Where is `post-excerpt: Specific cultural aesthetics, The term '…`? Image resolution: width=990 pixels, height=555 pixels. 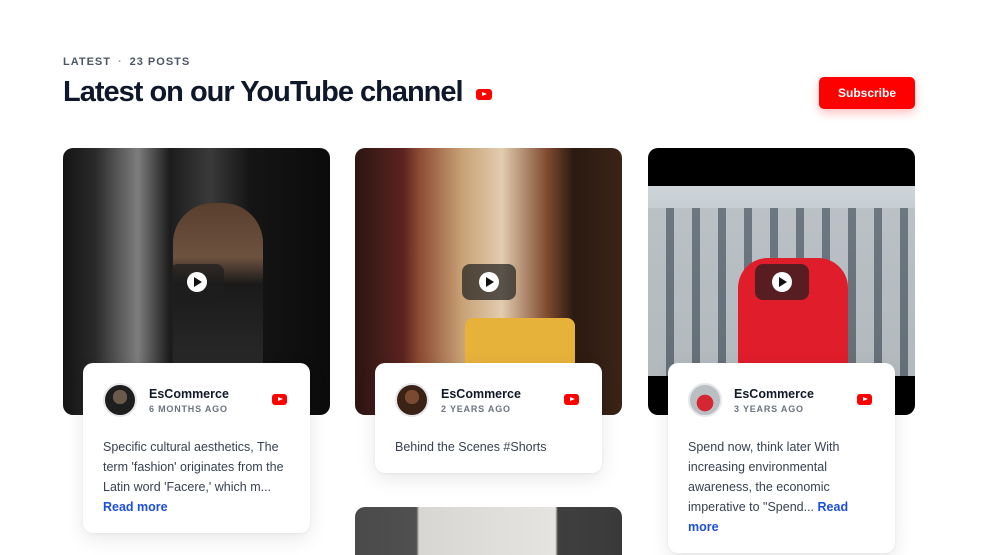
post-excerpt: Specific cultural aesthetics, The term '… is located at coordinates (196, 477).